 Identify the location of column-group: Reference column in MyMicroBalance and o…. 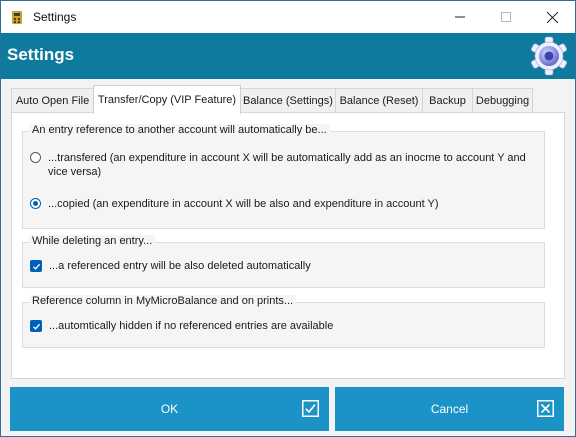
(283, 321).